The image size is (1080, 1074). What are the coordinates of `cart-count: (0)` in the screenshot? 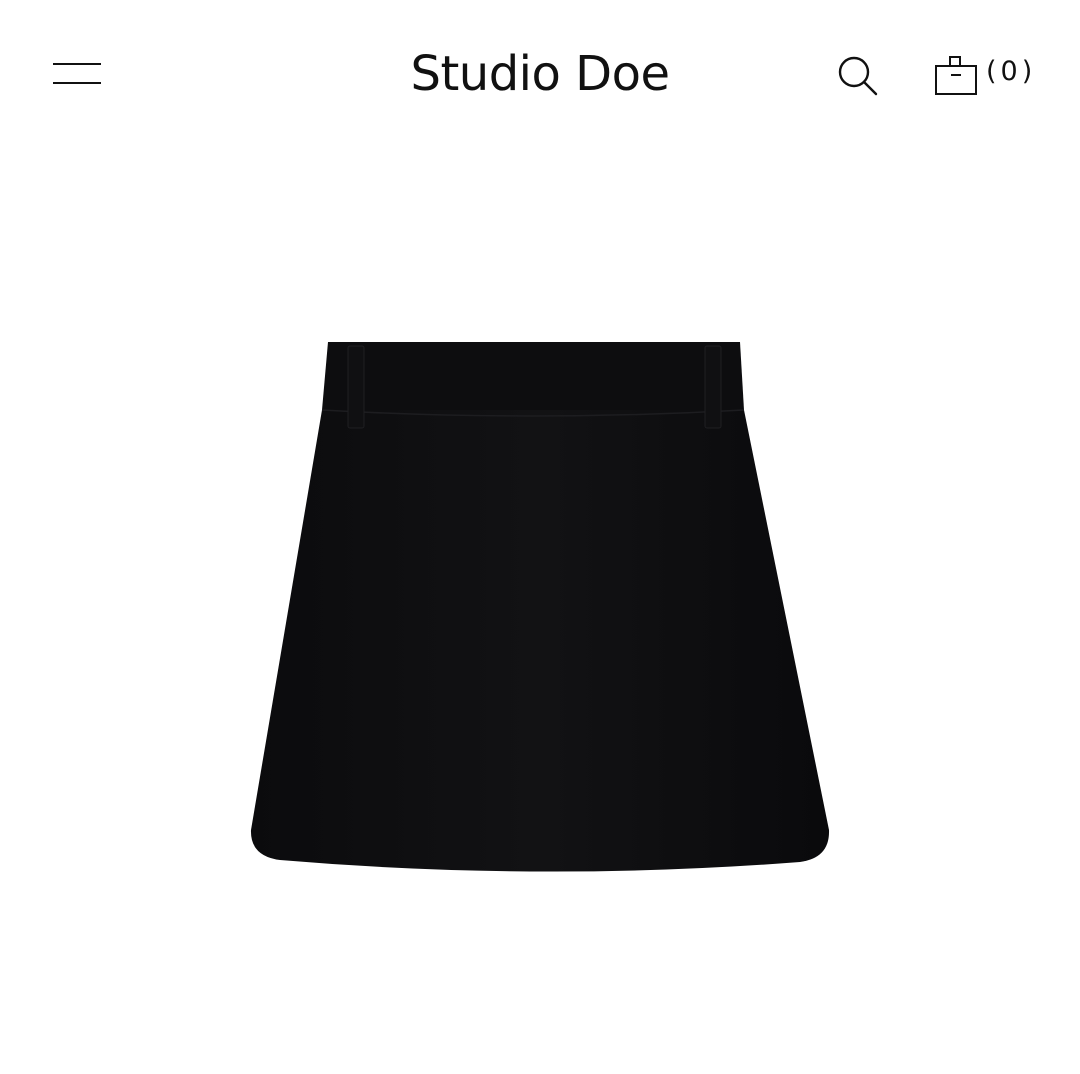 It's located at (1011, 71).